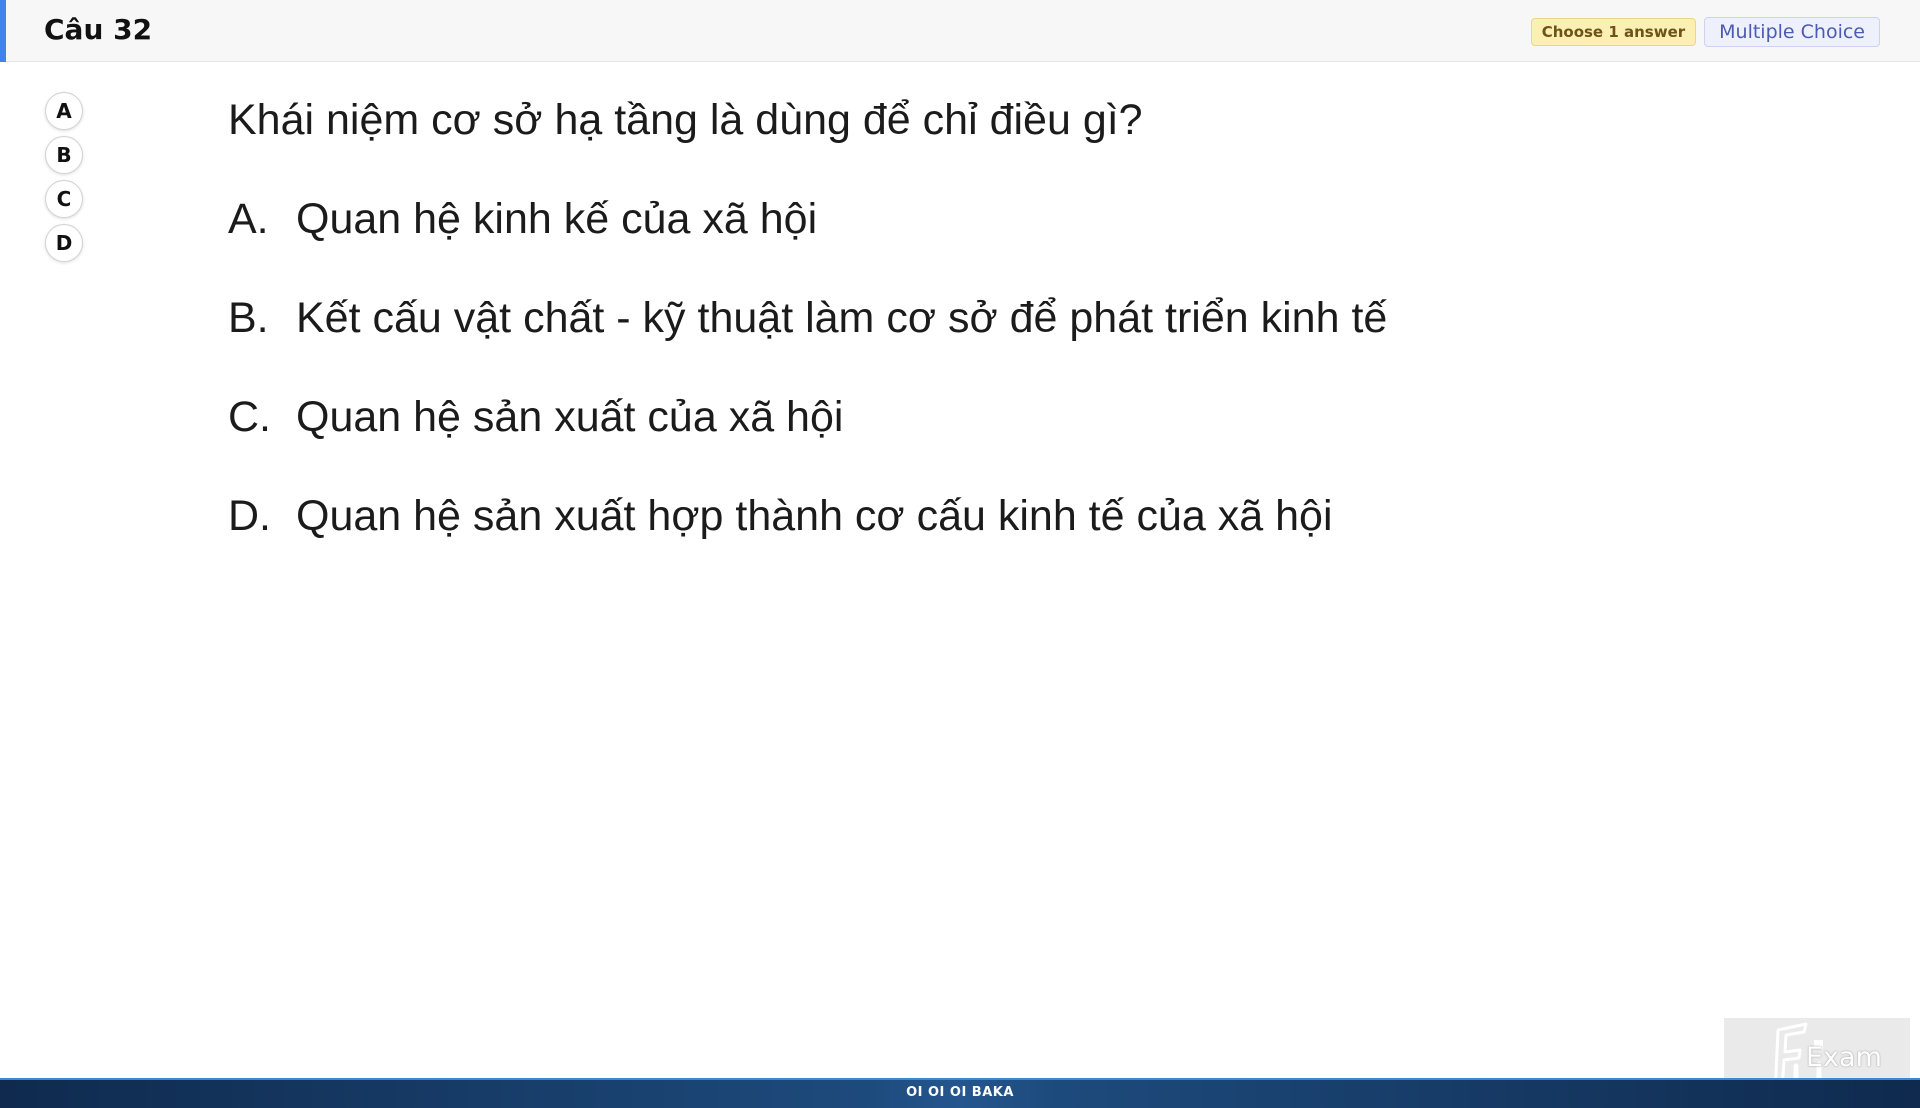 The image size is (1920, 1108). Describe the element at coordinates (64, 111) in the screenshot. I see `answer-option-a: A` at that location.